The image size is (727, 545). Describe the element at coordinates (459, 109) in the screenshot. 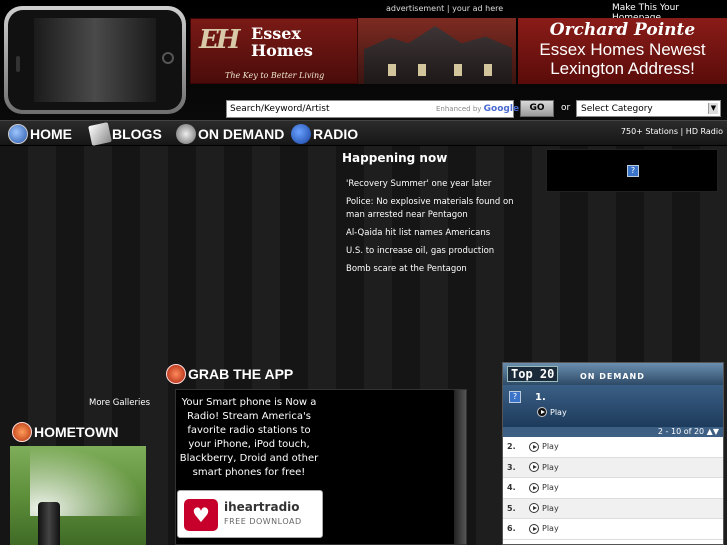

I see `enhanced-by-label: Enhanced by` at that location.